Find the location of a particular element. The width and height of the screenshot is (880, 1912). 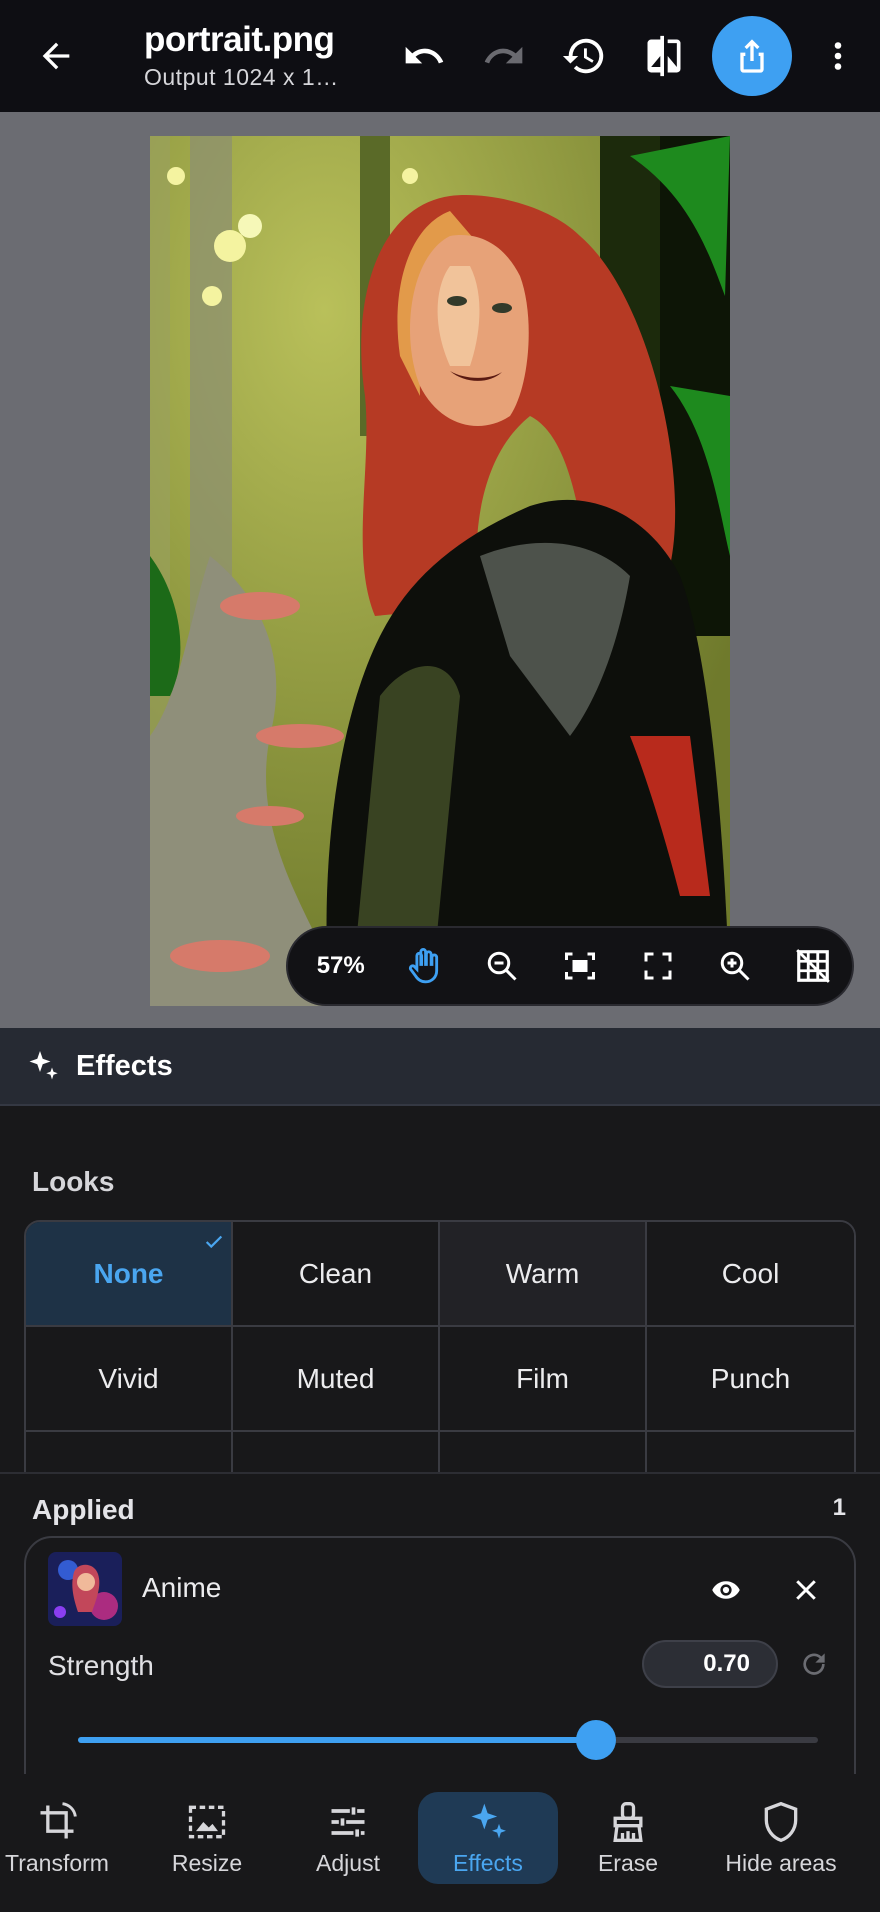

zoom-toolbar: 57% is located at coordinates (570, 966).